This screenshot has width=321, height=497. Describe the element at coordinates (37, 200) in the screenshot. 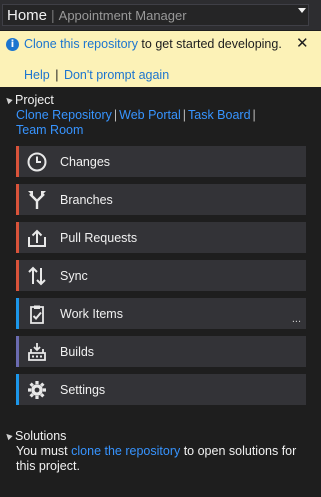

I see `branch-icon` at that location.